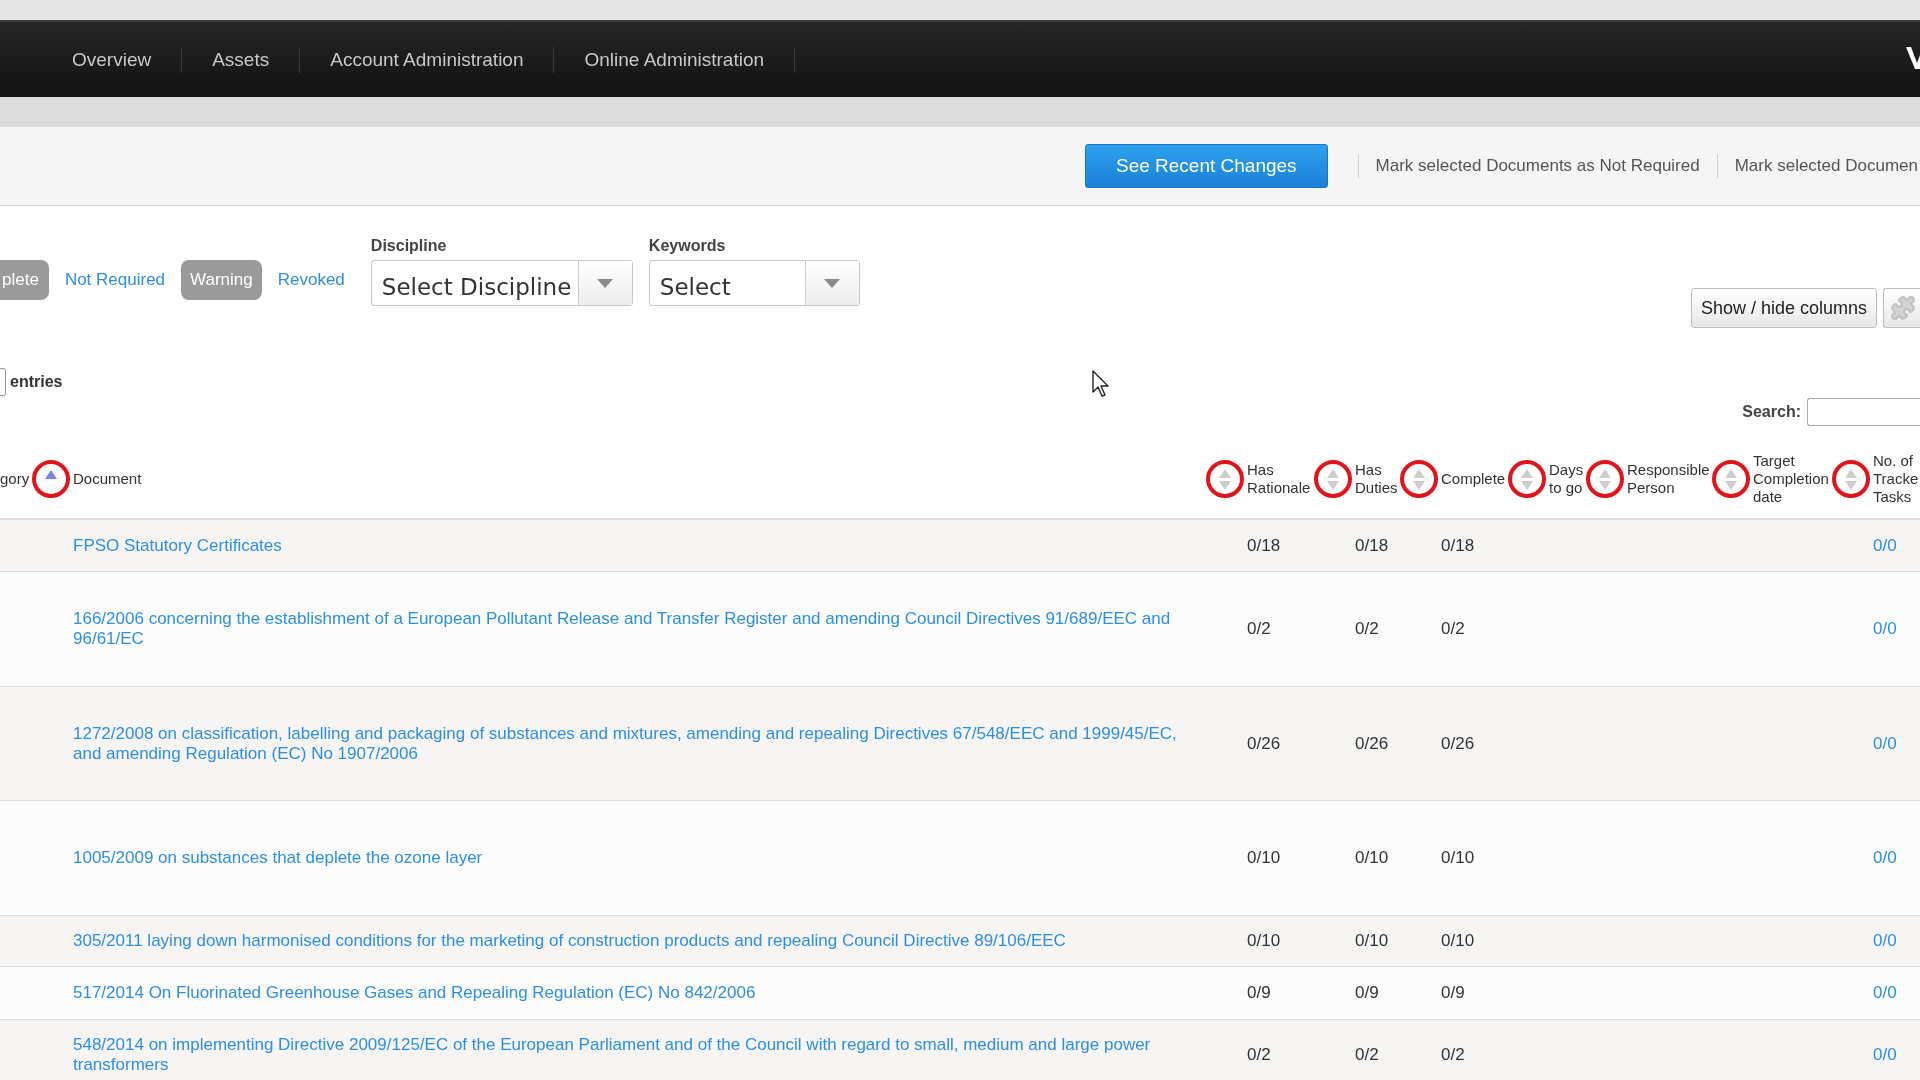 The image size is (1920, 1080). What do you see at coordinates (1771, 412) in the screenshot?
I see `search-label: Search:` at bounding box center [1771, 412].